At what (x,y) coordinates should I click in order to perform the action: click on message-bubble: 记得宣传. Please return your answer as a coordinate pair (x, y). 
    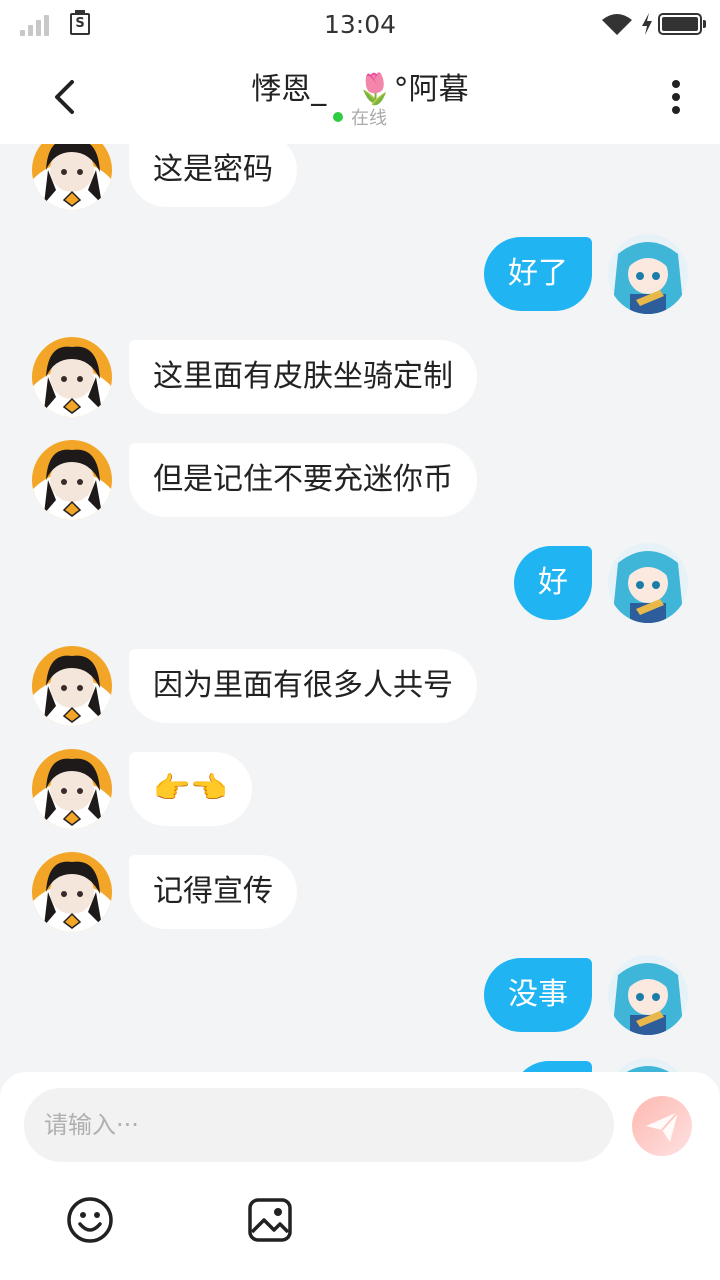
    Looking at the image, I should click on (213, 892).